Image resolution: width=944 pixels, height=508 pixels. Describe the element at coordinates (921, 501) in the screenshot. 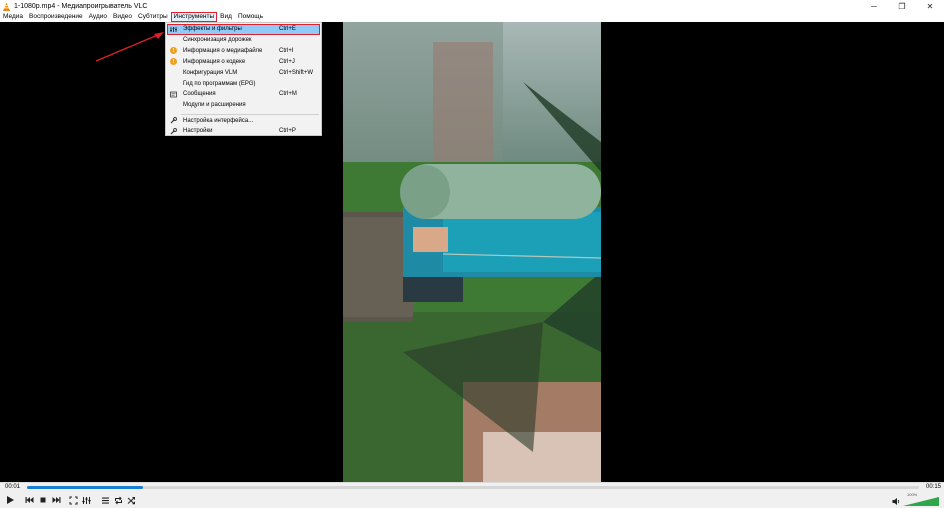

I see `volume-slider` at that location.